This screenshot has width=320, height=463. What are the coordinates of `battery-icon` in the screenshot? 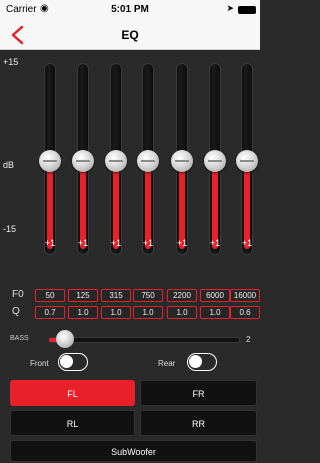 It's located at (247, 10).